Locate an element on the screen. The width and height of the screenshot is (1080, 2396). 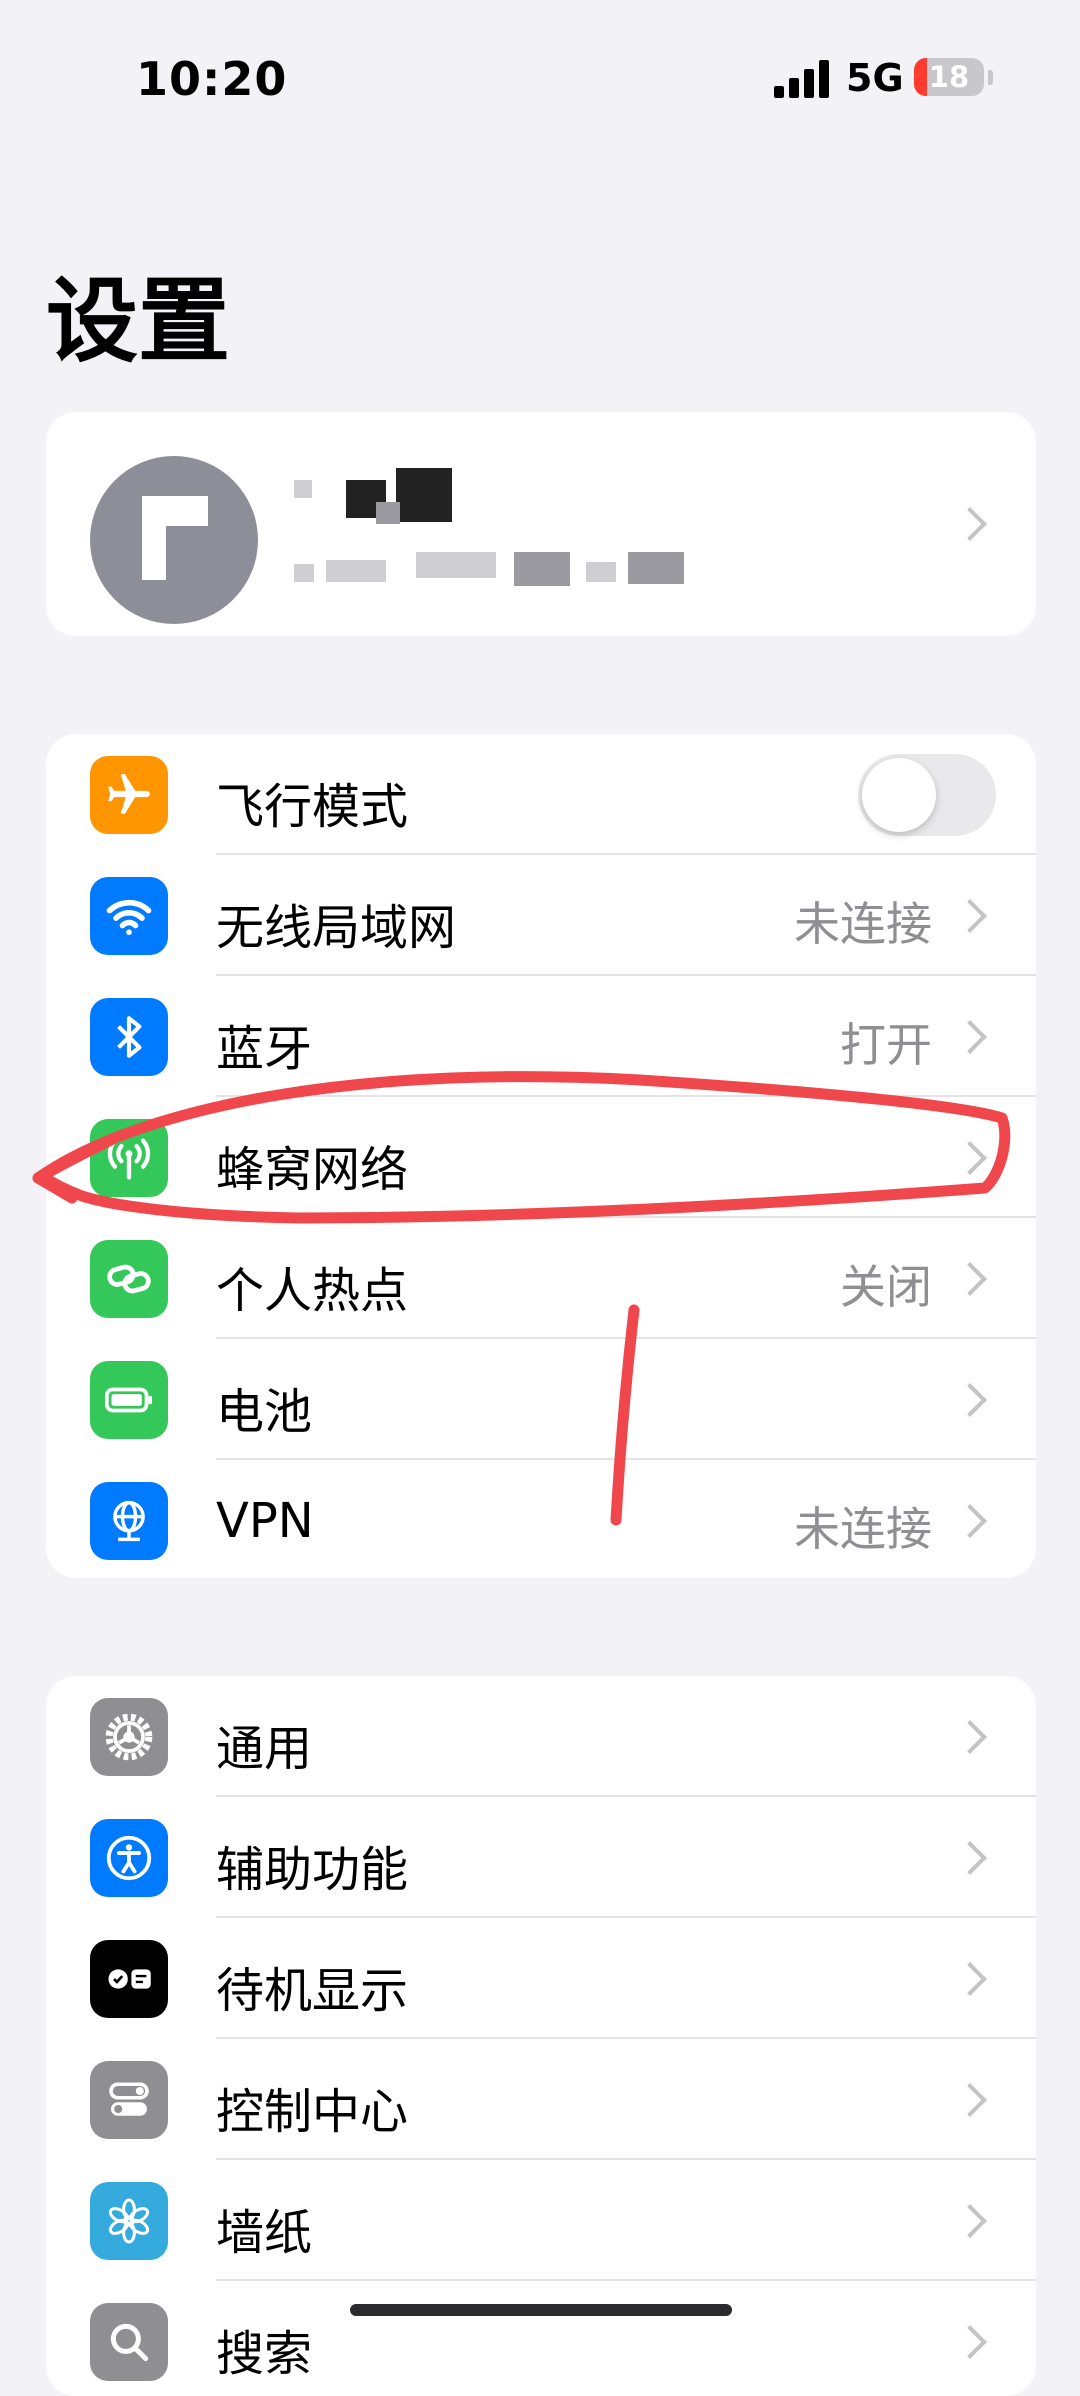
wifi-icon is located at coordinates (129, 916).